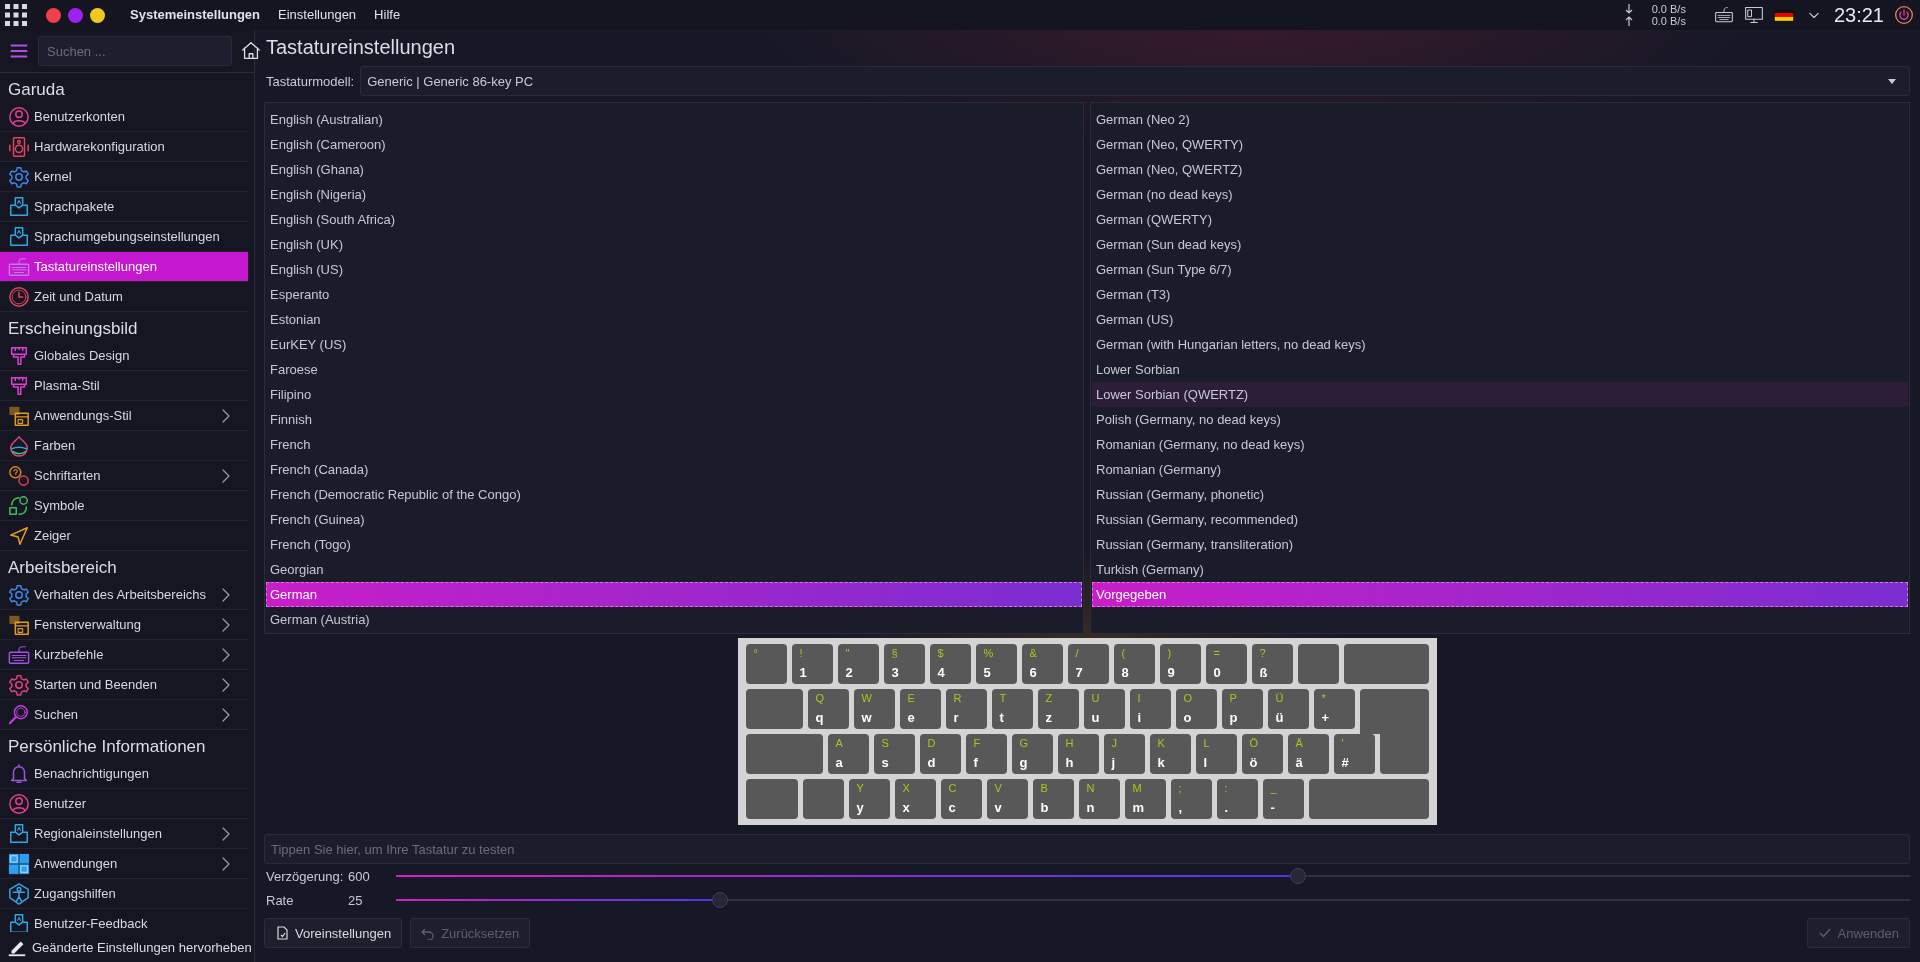 This screenshot has width=1920, height=962. Describe the element at coordinates (19, 415) in the screenshot. I see `windows-icon` at that location.